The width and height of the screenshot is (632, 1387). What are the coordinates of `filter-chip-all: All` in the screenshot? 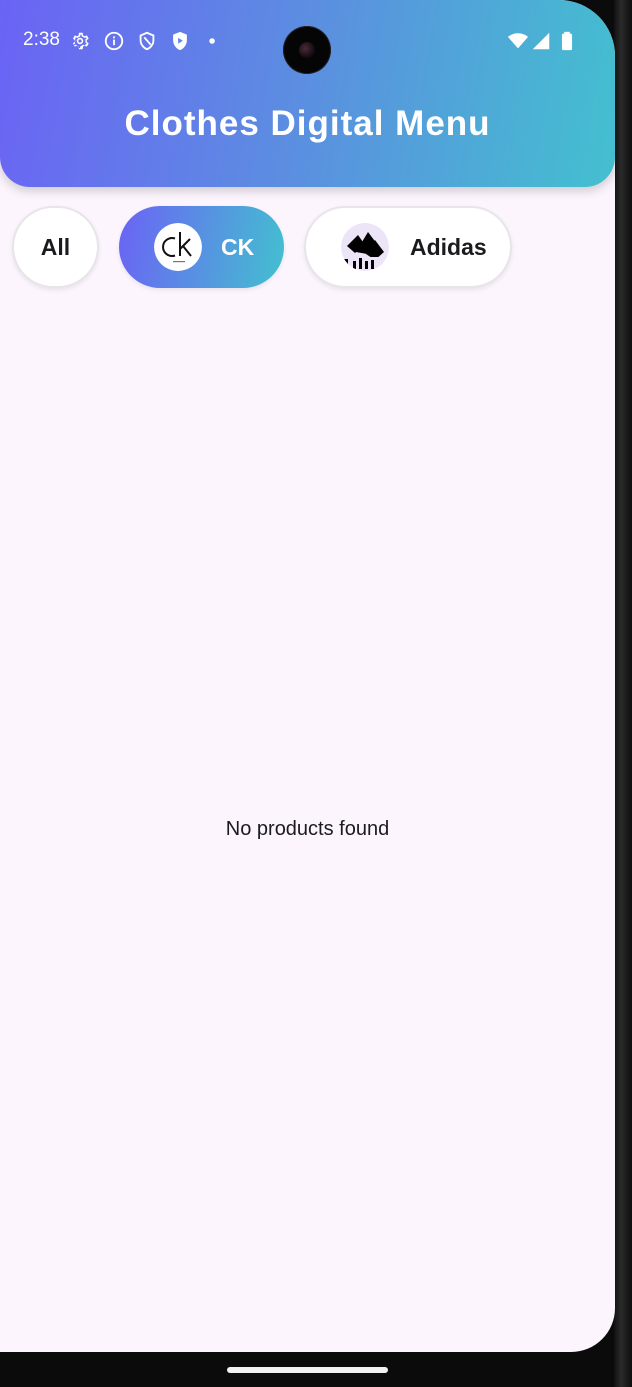 It's located at (55, 247).